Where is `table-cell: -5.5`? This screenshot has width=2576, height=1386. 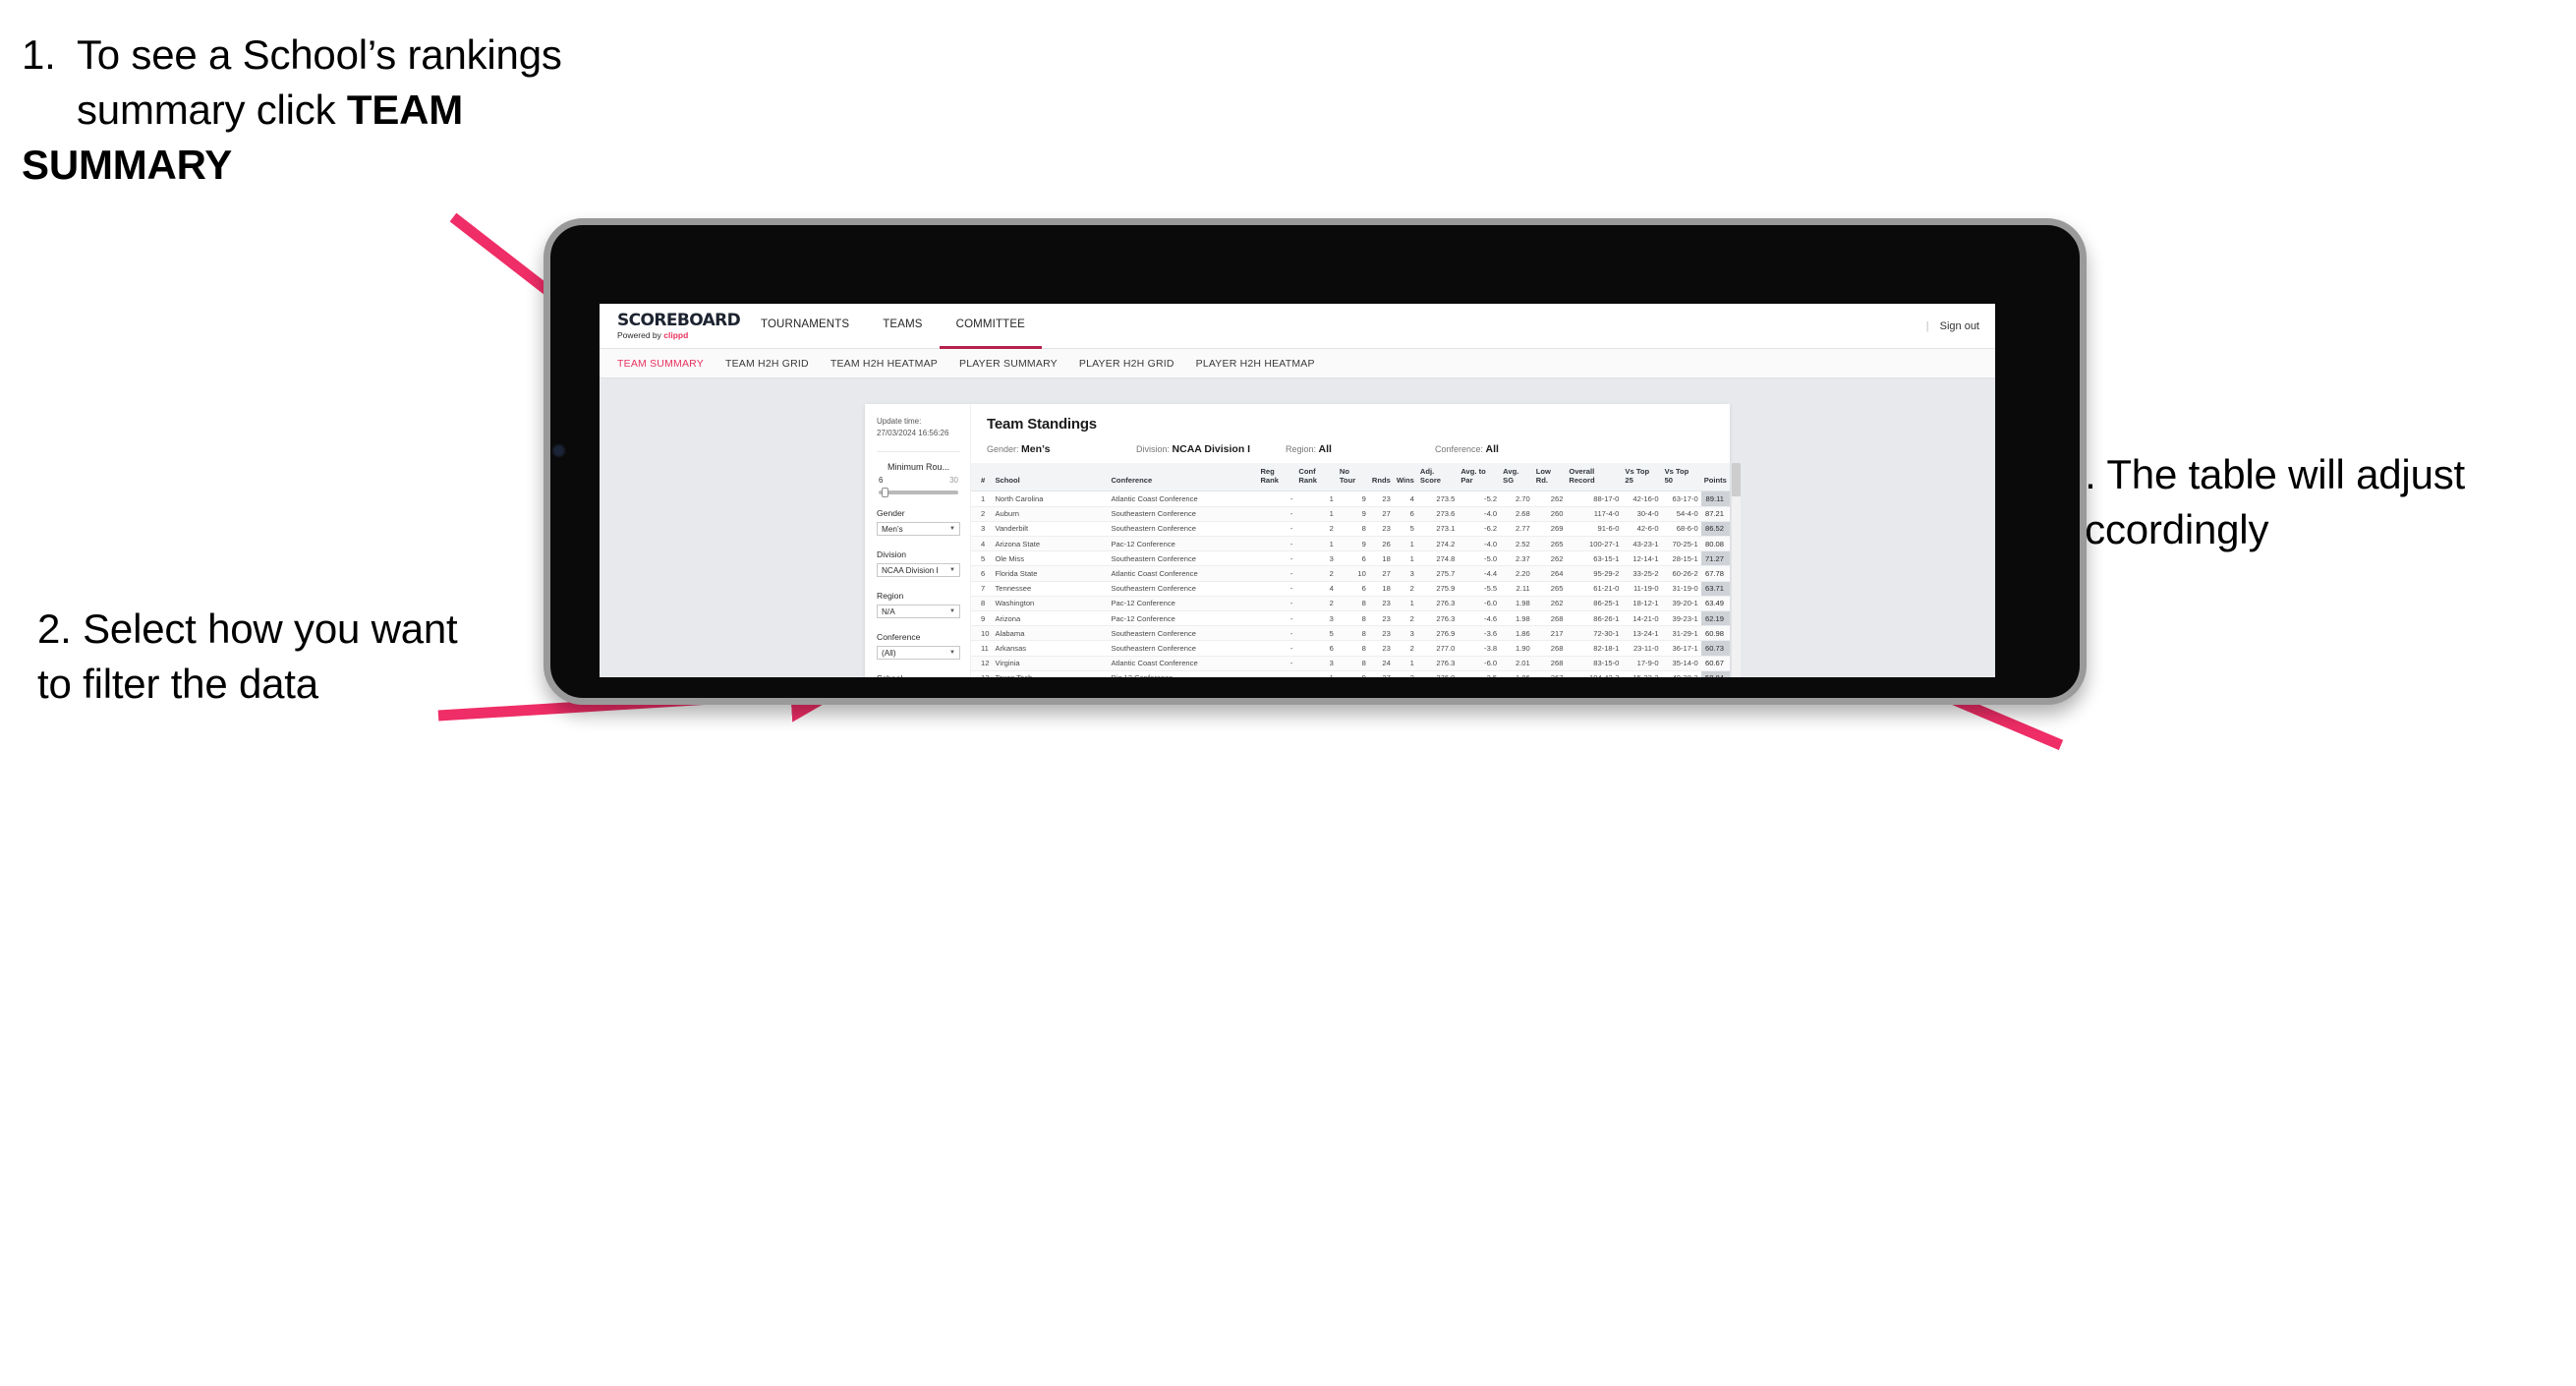
table-cell: -5.5 is located at coordinates (1479, 589).